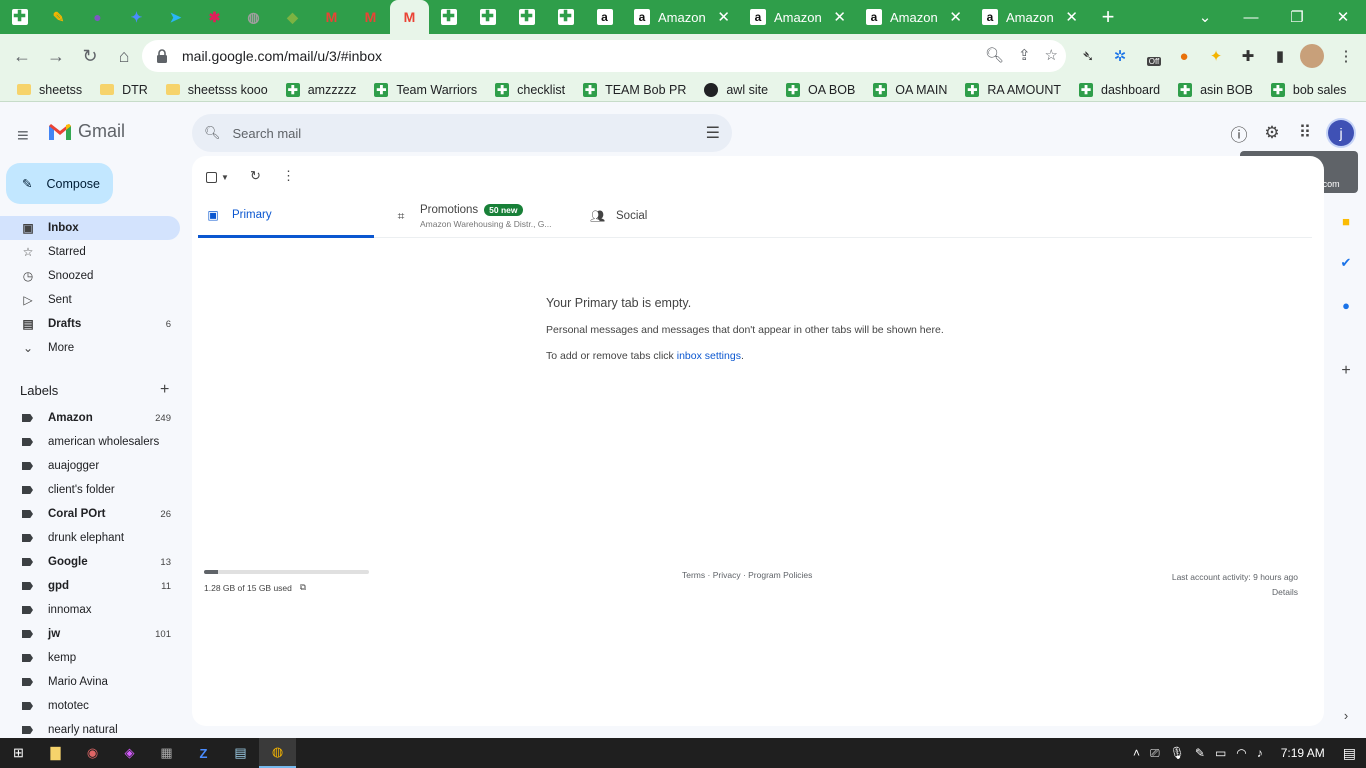 The width and height of the screenshot is (1366, 768). Describe the element at coordinates (58, 17) in the screenshot. I see `browser-tab-2: ✎` at that location.